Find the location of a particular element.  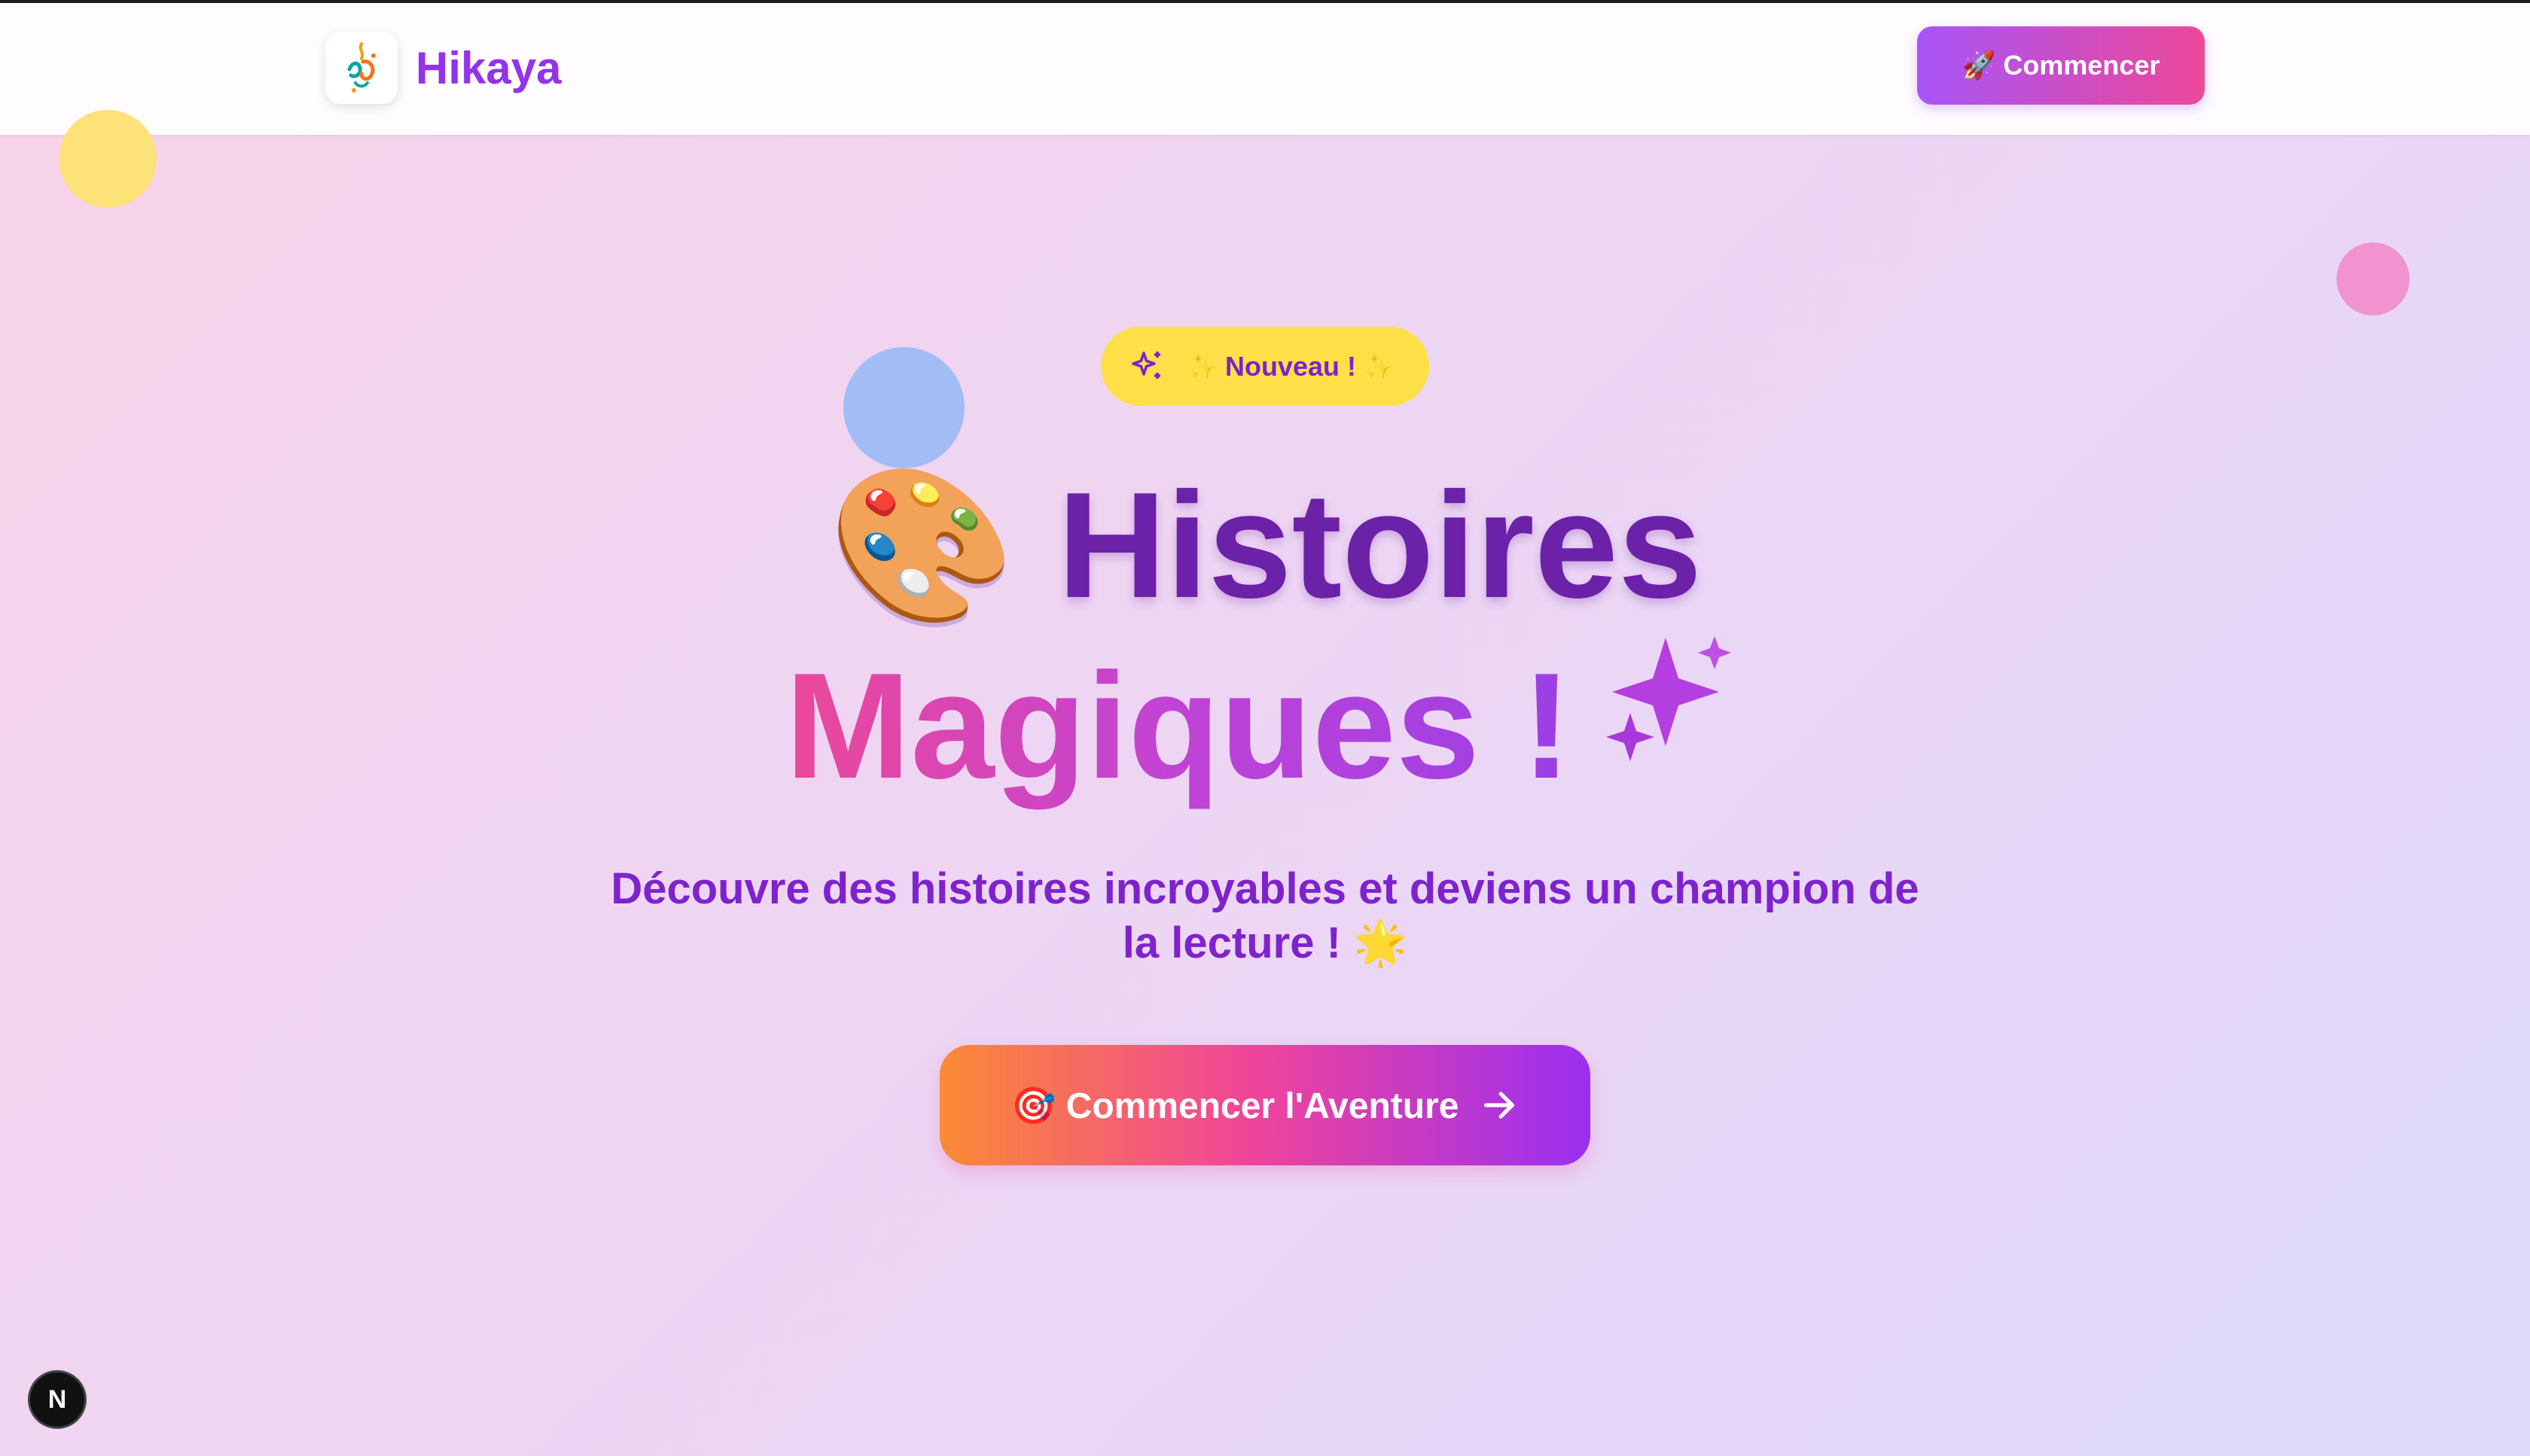

decorative-pink-circle is located at coordinates (2373, 278).